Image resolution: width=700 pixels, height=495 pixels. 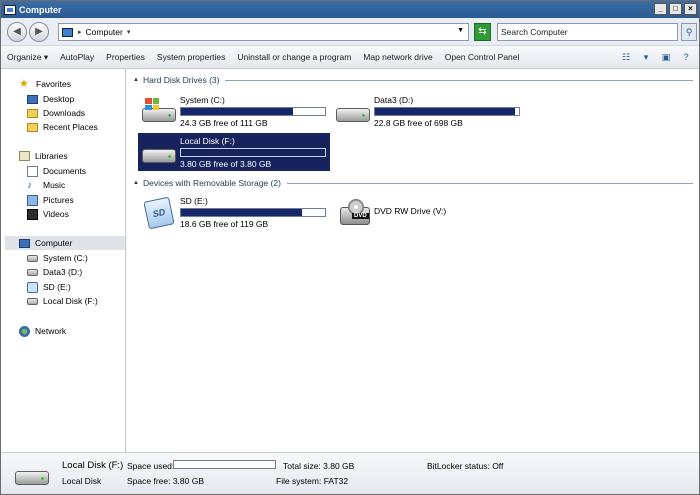 I want to click on open-control-panel-button: Open Control Panel, so click(x=482, y=57).